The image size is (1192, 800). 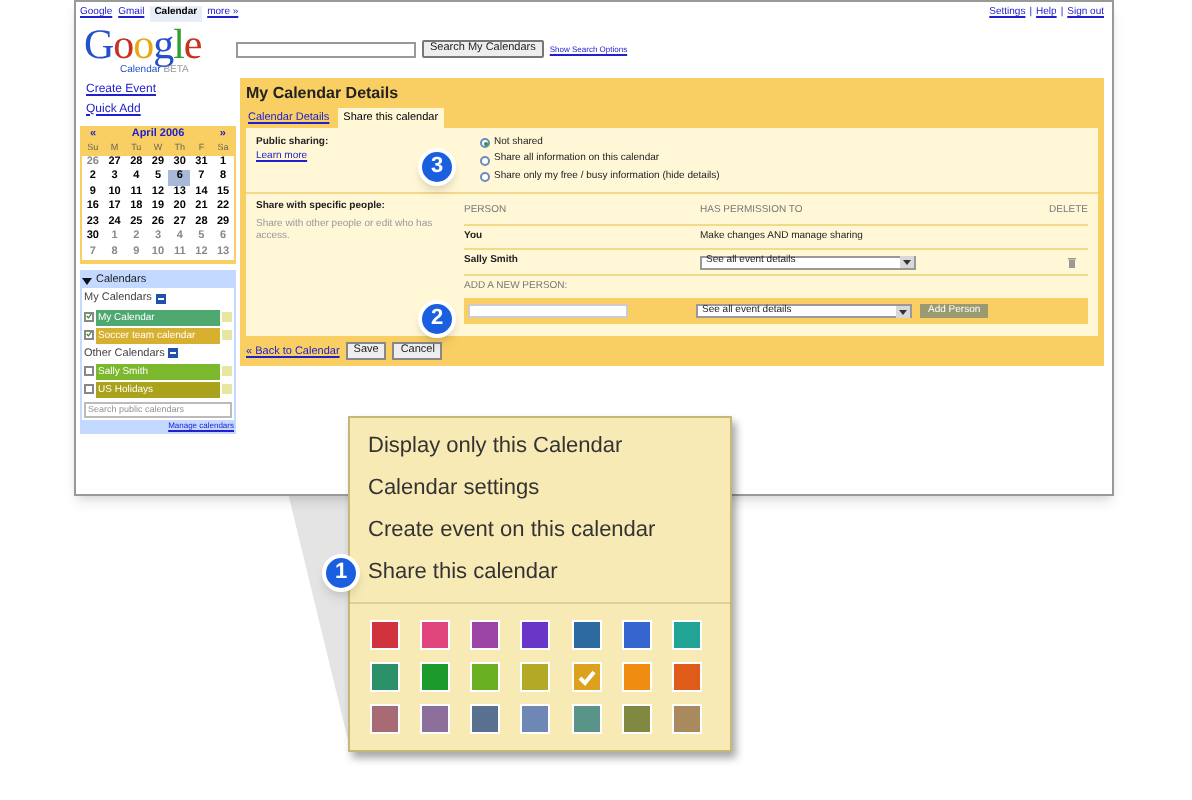 I want to click on search-field, so click(x=326, y=49).